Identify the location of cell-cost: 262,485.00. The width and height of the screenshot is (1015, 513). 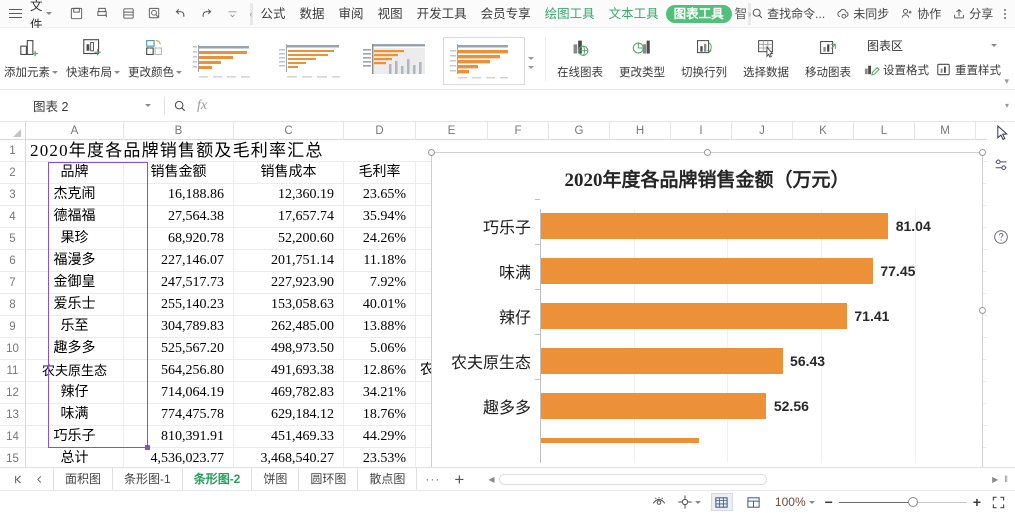
(289, 327).